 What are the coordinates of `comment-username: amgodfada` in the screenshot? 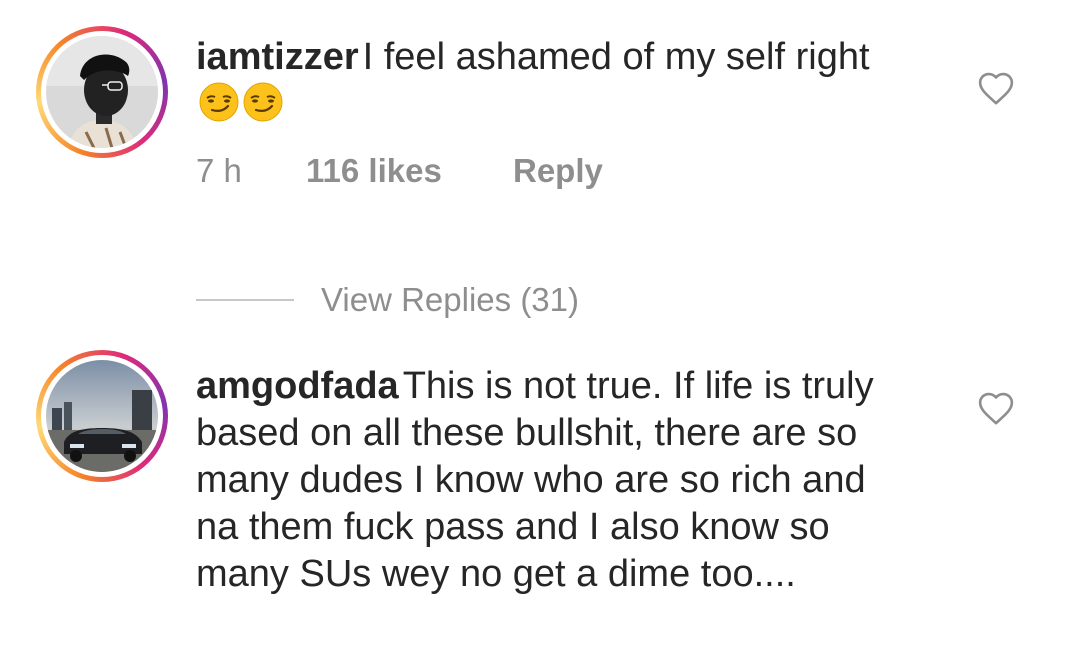 It's located at (297, 386).